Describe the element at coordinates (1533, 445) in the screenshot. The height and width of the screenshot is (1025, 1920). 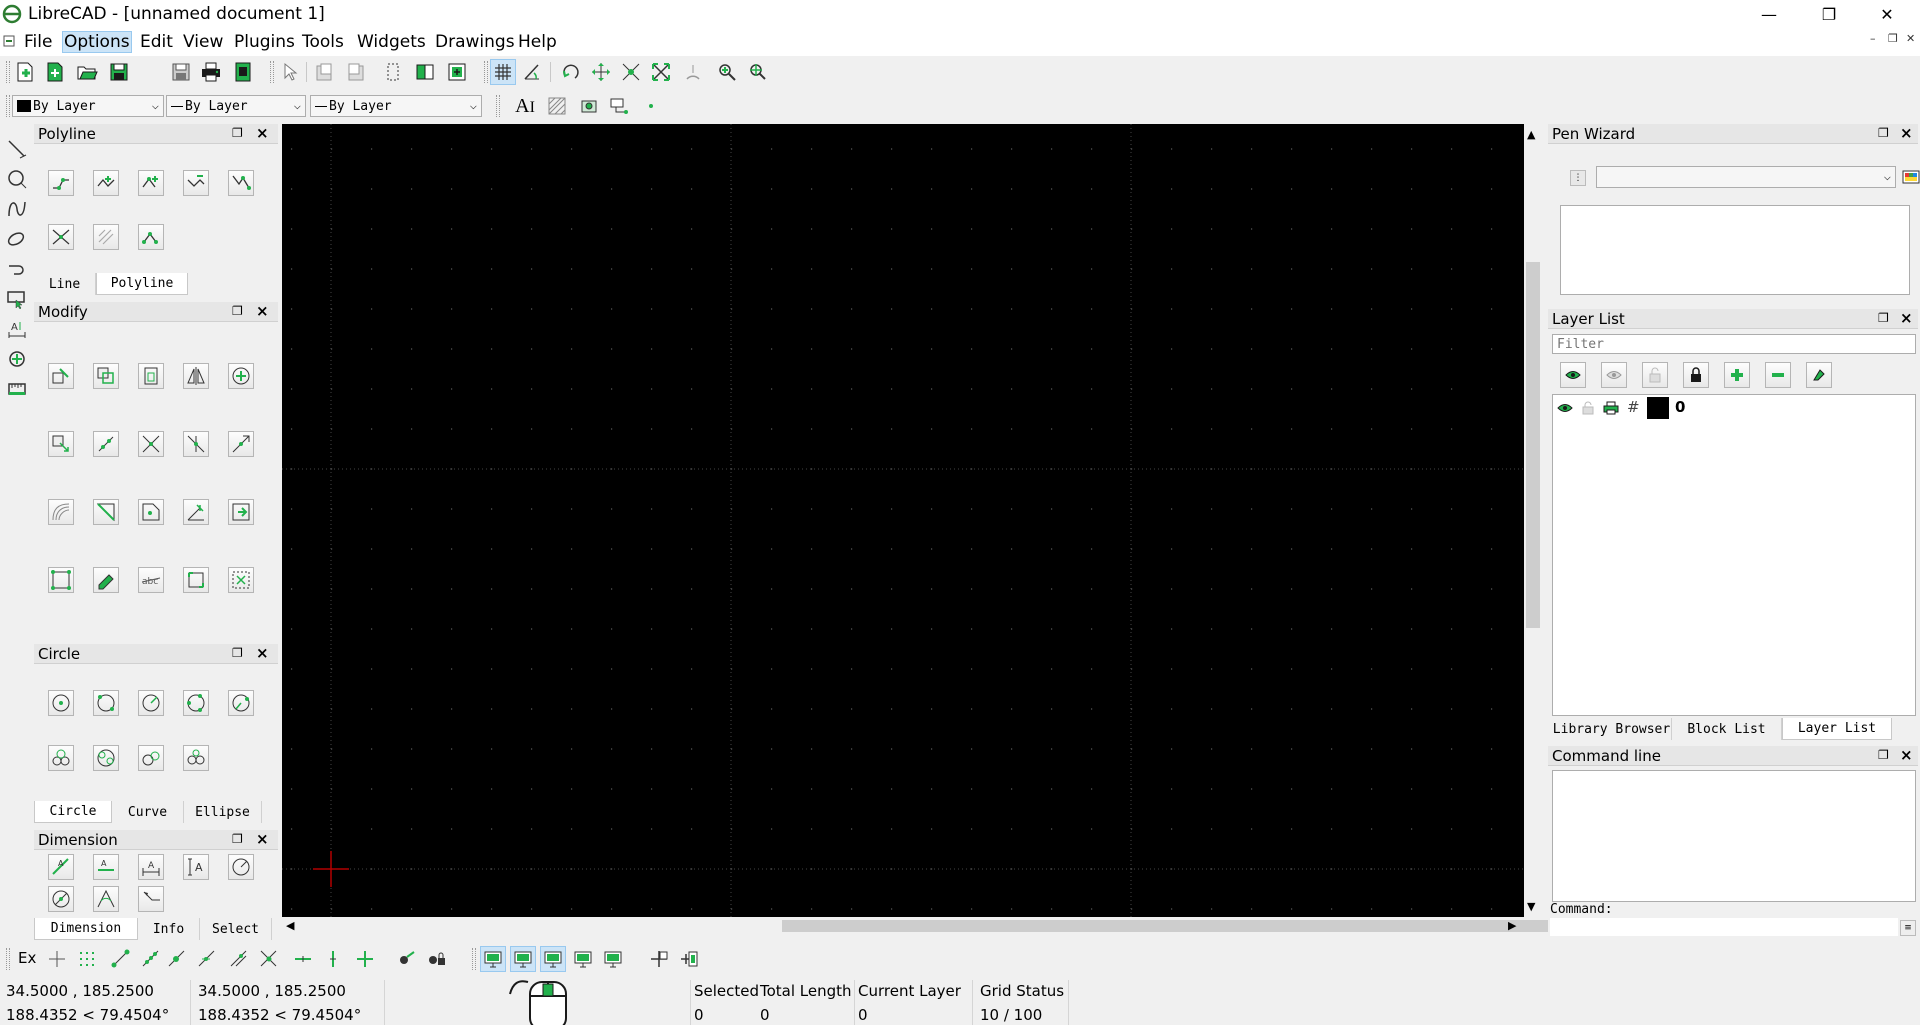
I see `vertical-scroll-thumb` at that location.